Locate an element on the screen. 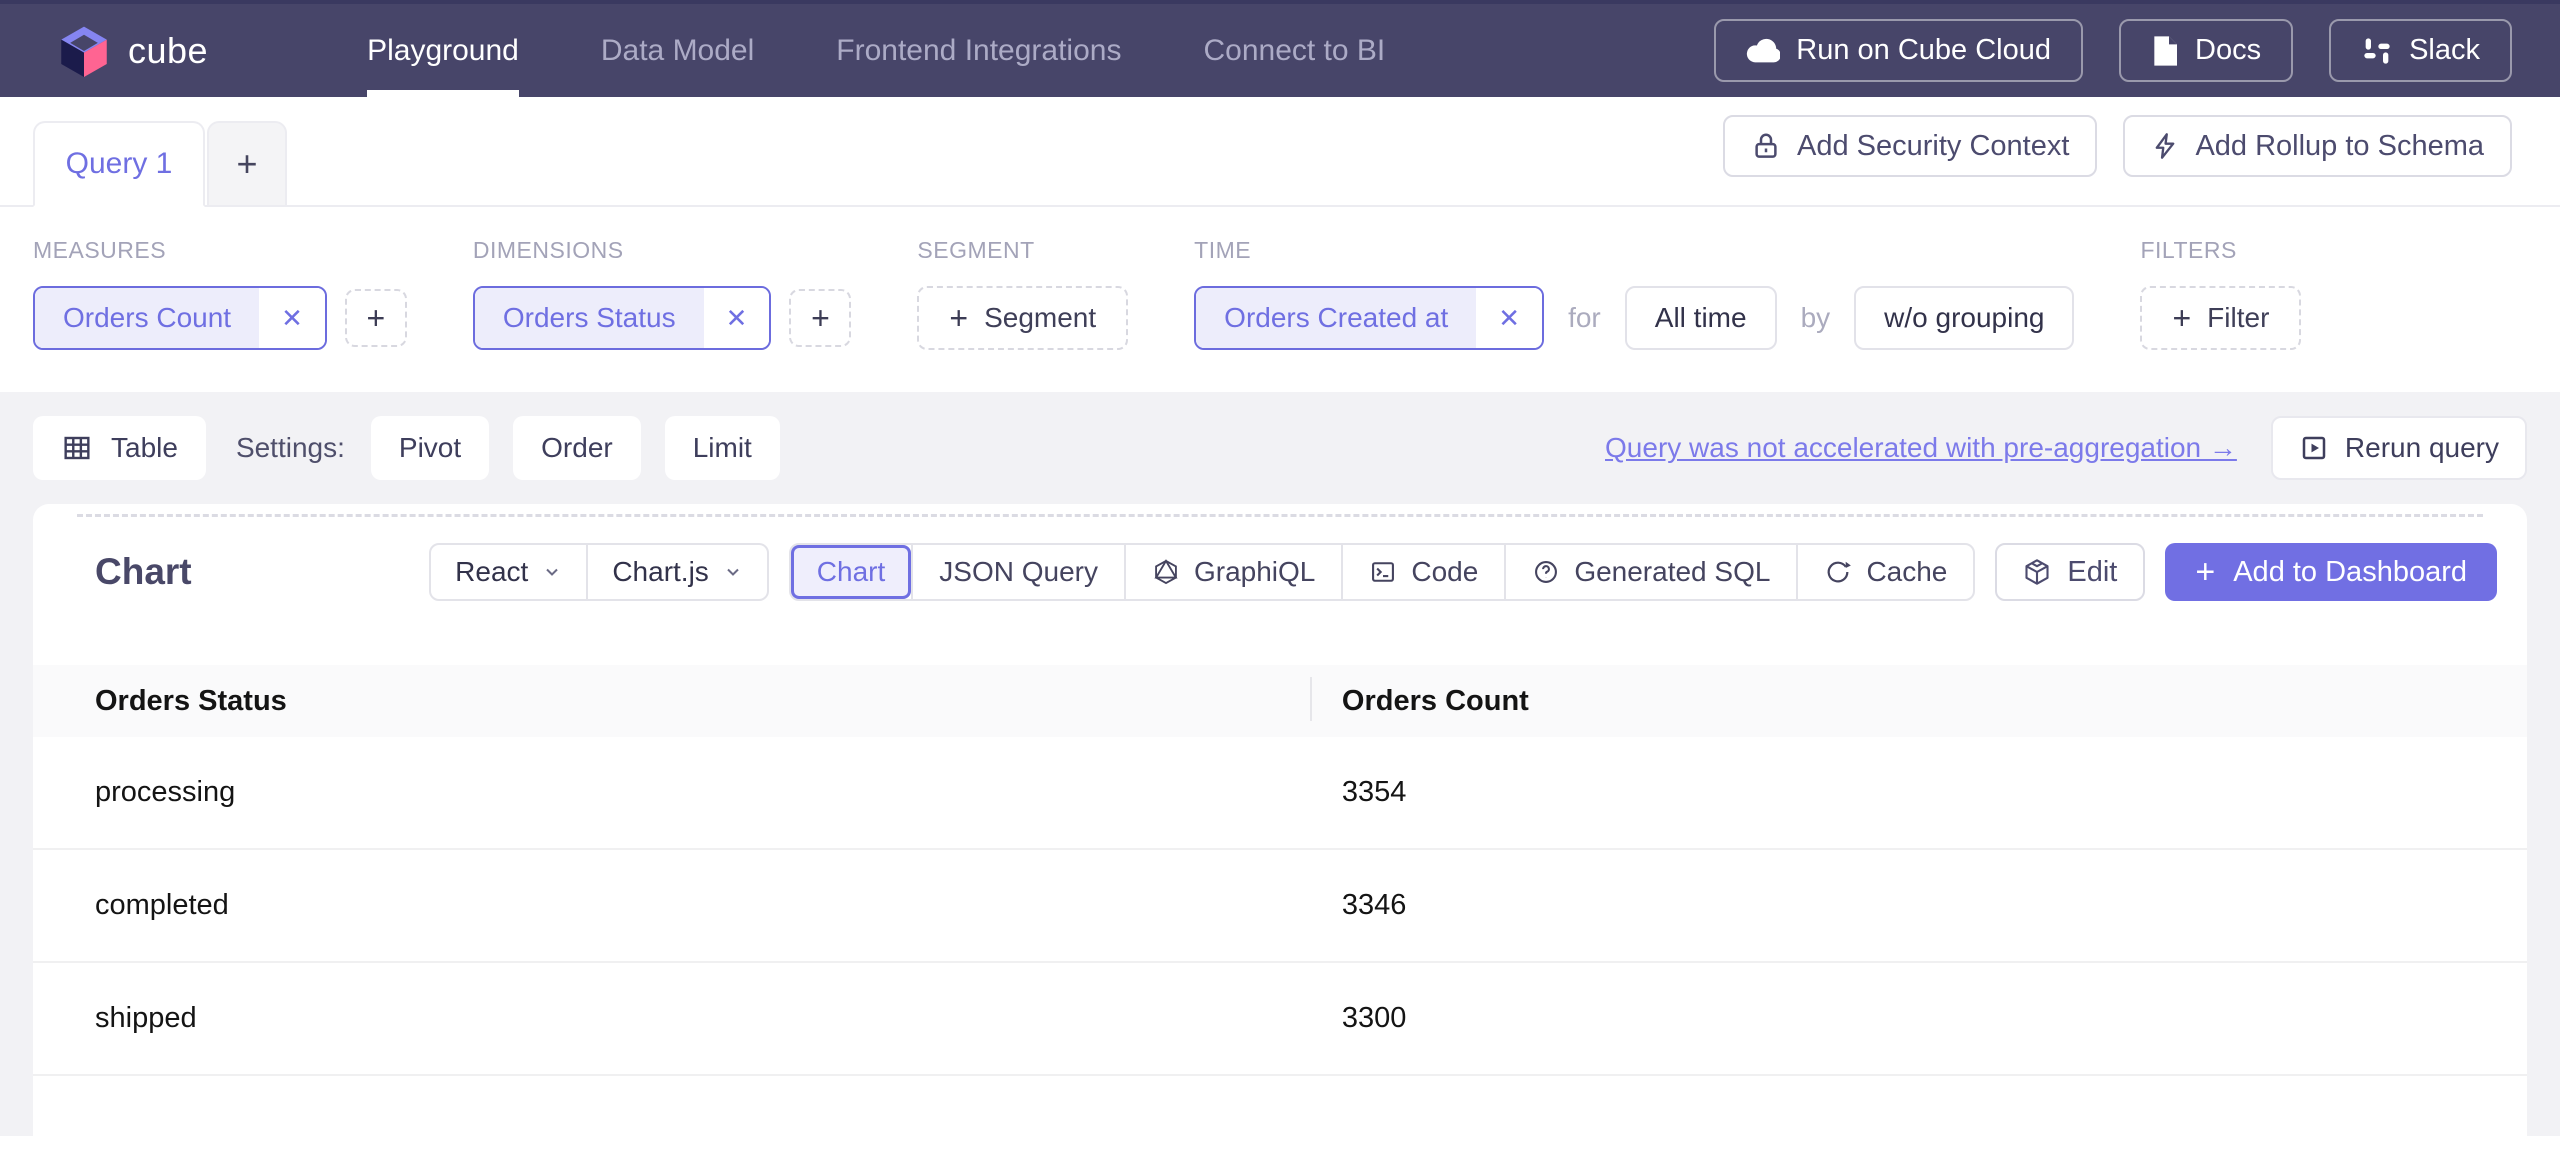 Image resolution: width=2560 pixels, height=1164 pixels. add-security-context-button: Add Security Context is located at coordinates (1910, 146).